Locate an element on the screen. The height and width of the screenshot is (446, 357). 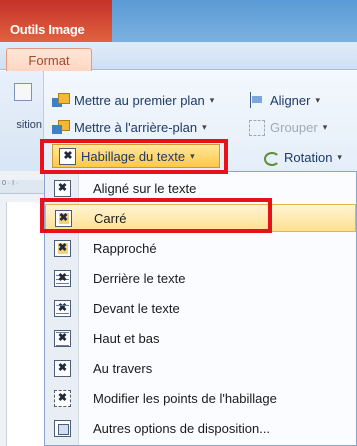
bring-to-front-label: Mettre au premier plan is located at coordinates (139, 100).